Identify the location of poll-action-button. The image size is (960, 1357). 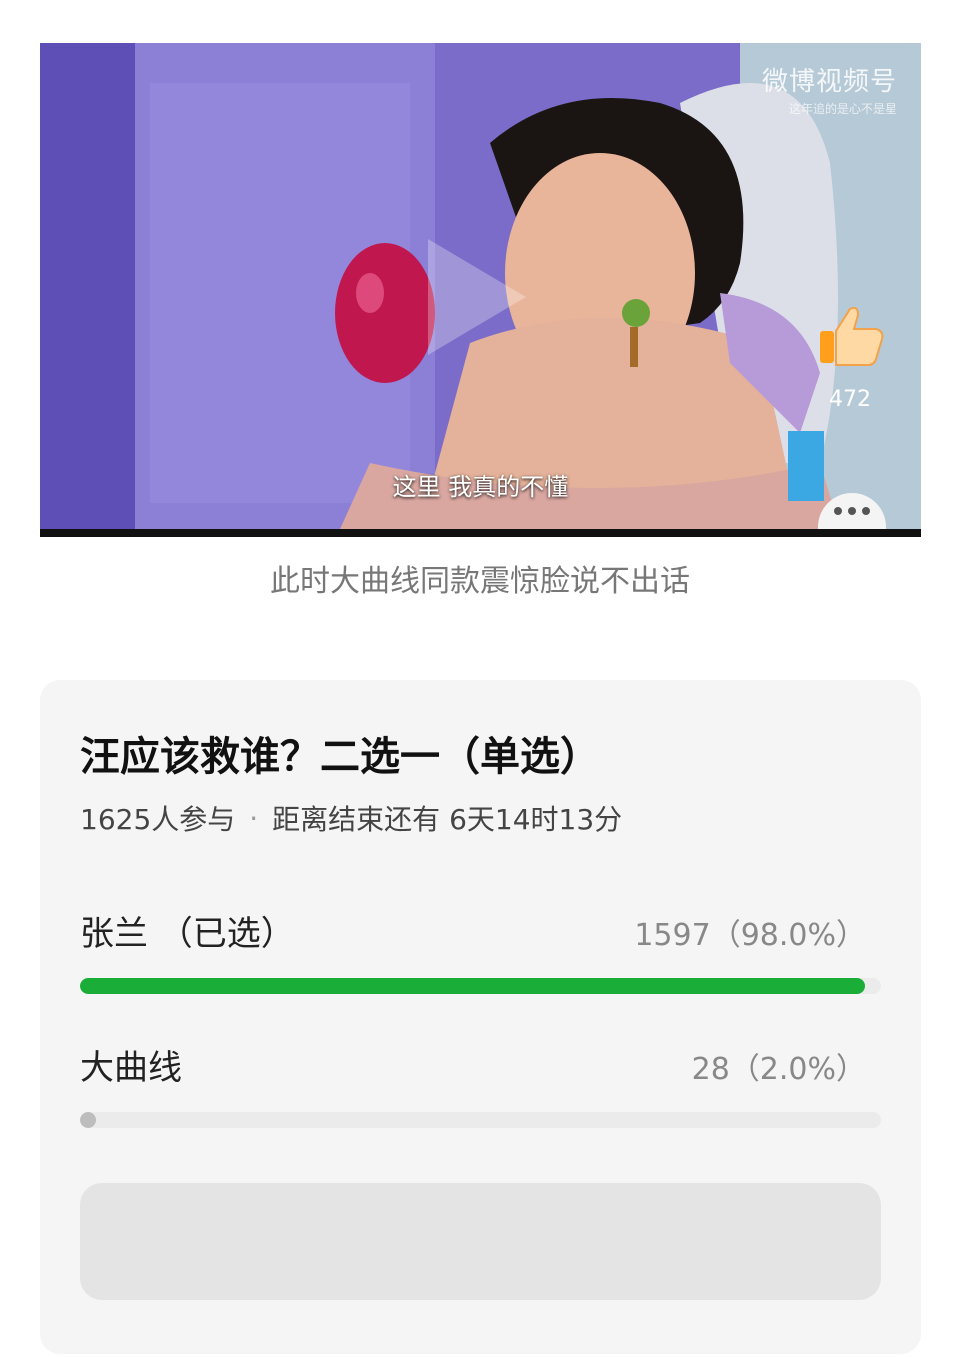
(480, 1241).